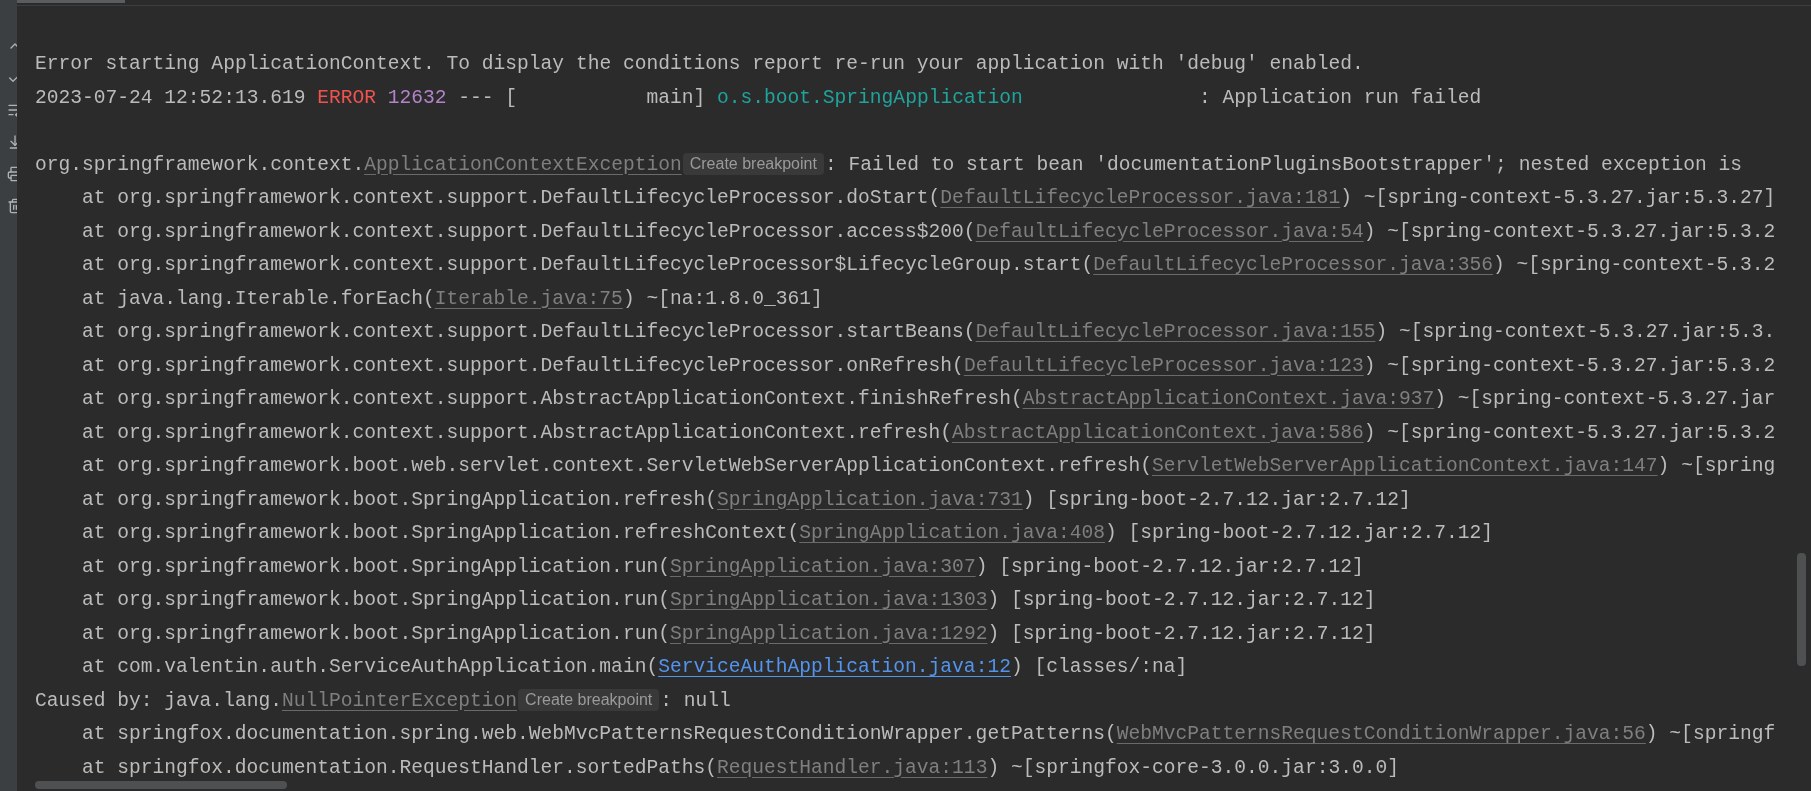  Describe the element at coordinates (828, 633) in the screenshot. I see `source-link: SpringApplication.java:1292` at that location.